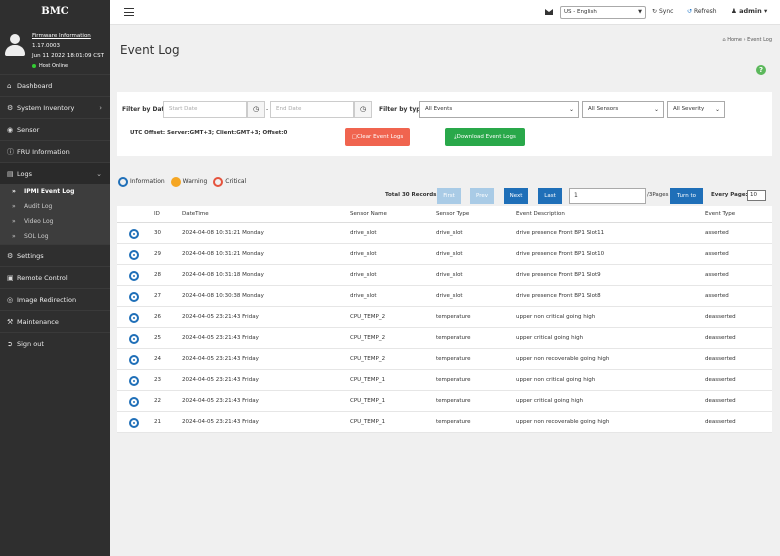 The width and height of the screenshot is (780, 556). Describe the element at coordinates (71, 36) in the screenshot. I see `firmware-info-link: Firmware Information` at that location.